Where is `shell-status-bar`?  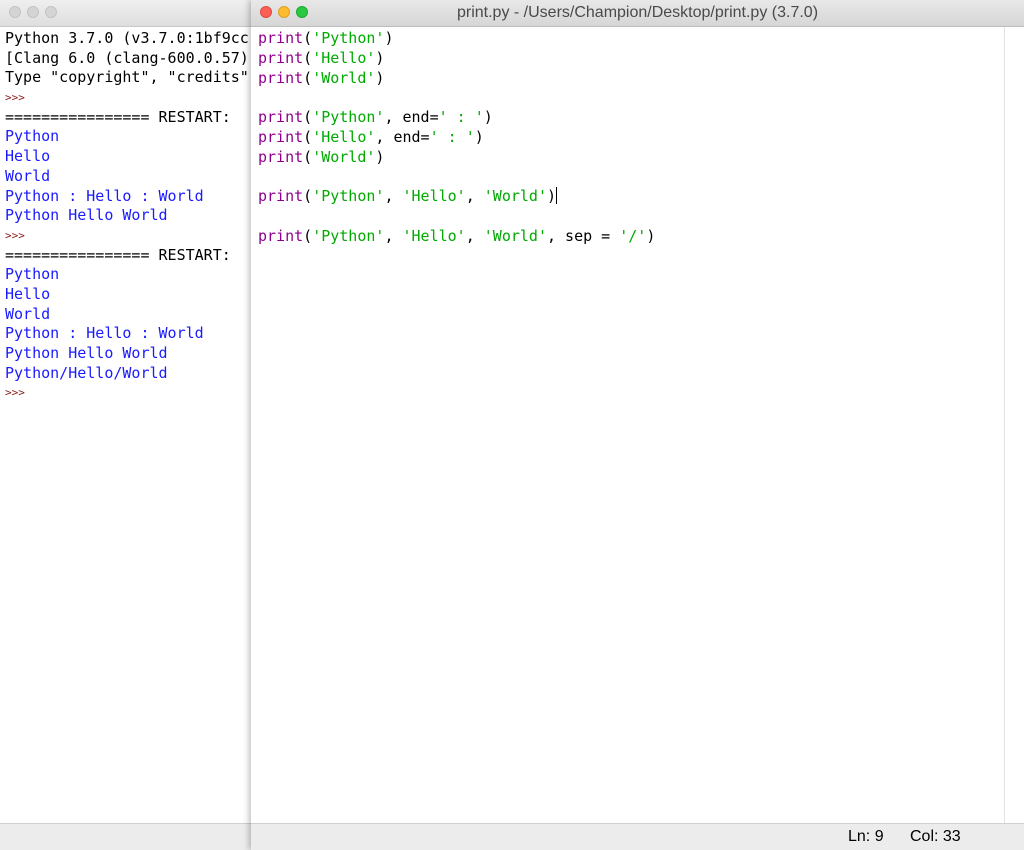
shell-status-bar is located at coordinates (130, 836).